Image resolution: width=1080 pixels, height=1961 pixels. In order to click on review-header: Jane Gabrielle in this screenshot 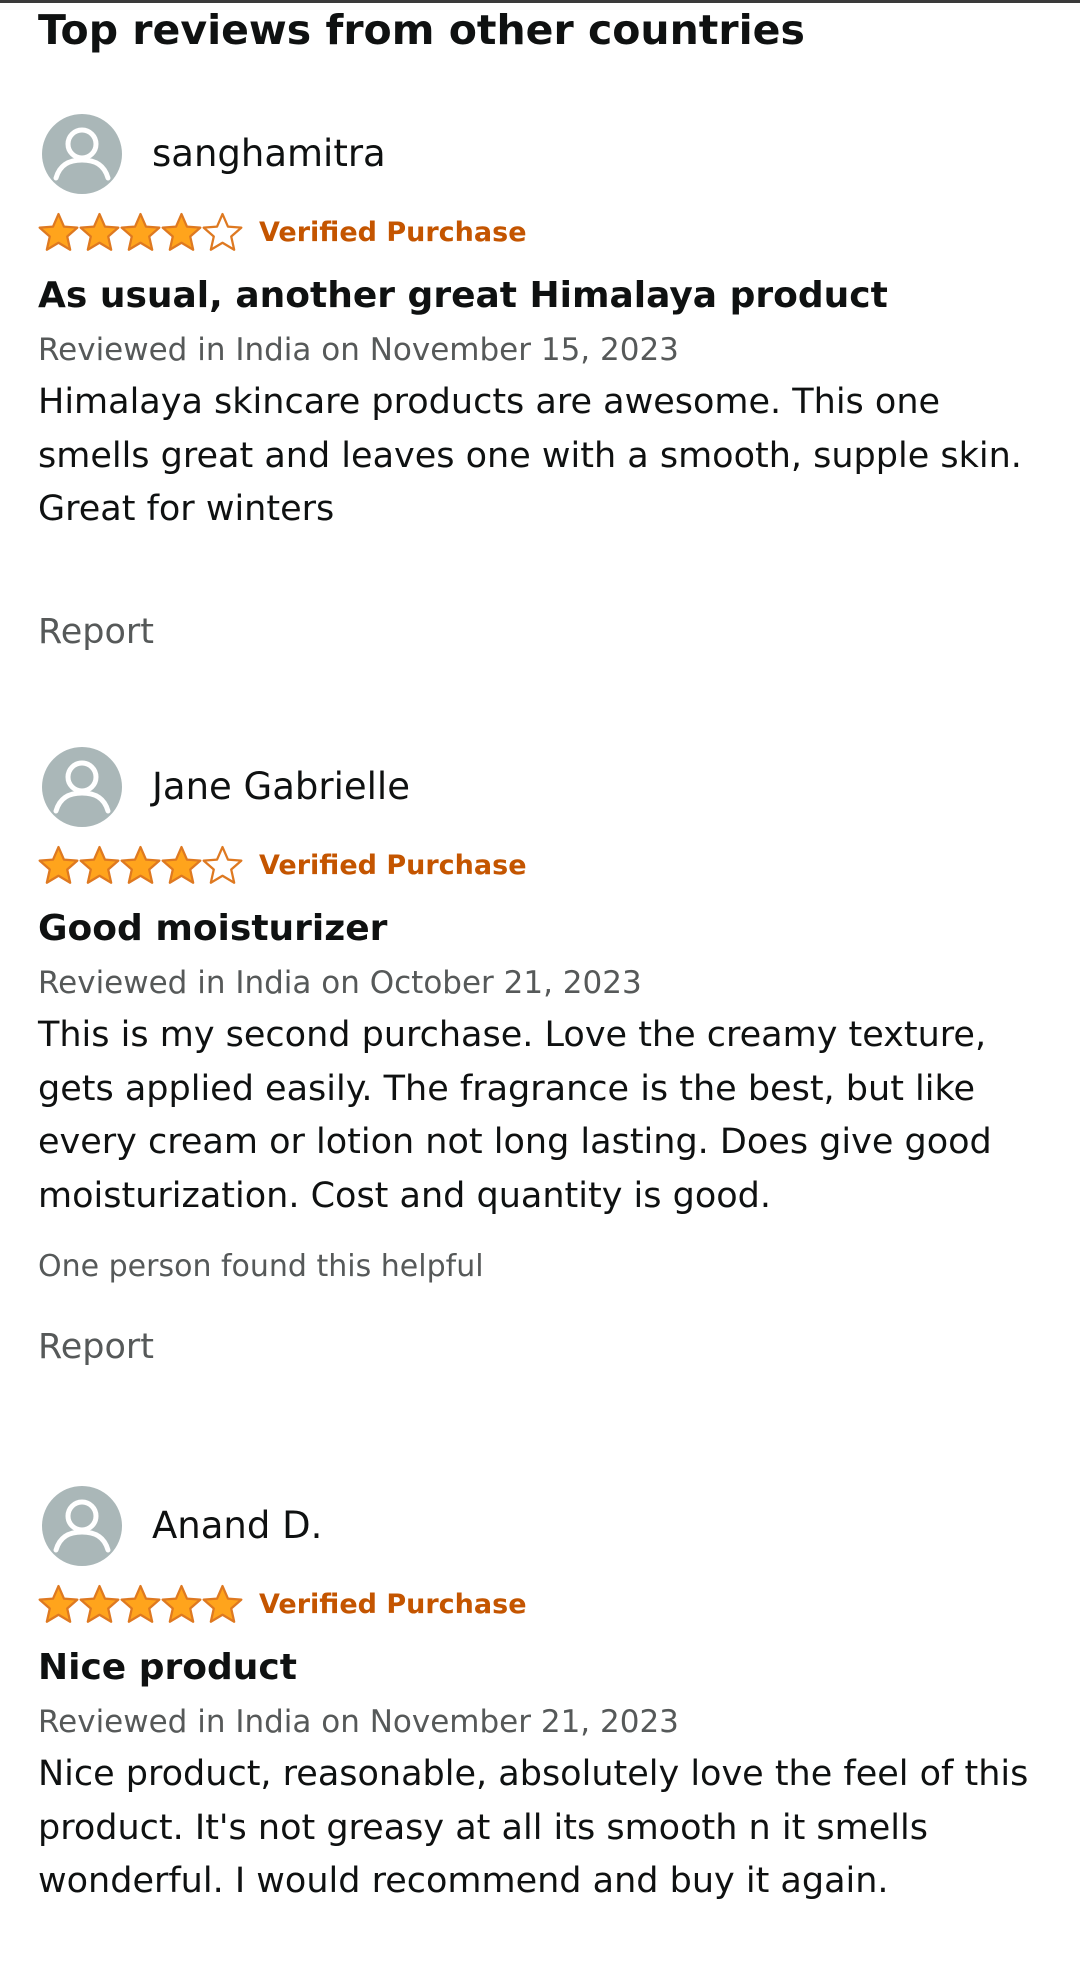, I will do `click(543, 787)`.